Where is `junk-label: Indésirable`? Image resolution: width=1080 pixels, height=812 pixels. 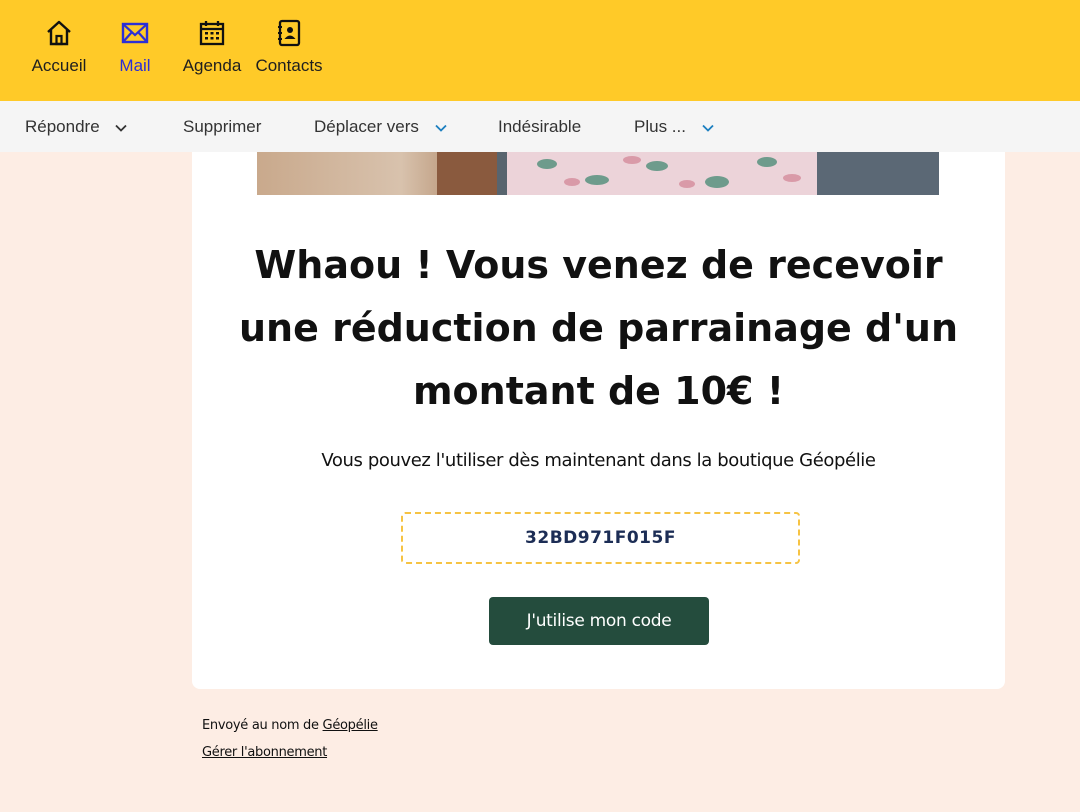 junk-label: Indésirable is located at coordinates (540, 126).